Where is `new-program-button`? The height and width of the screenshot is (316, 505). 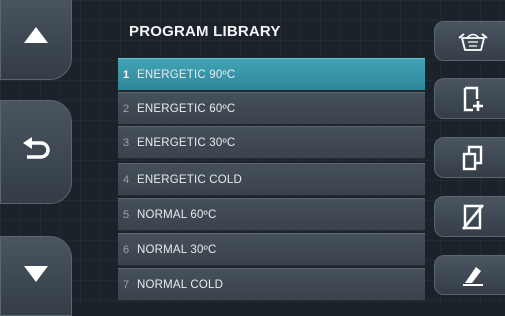
new-program-button is located at coordinates (469, 98).